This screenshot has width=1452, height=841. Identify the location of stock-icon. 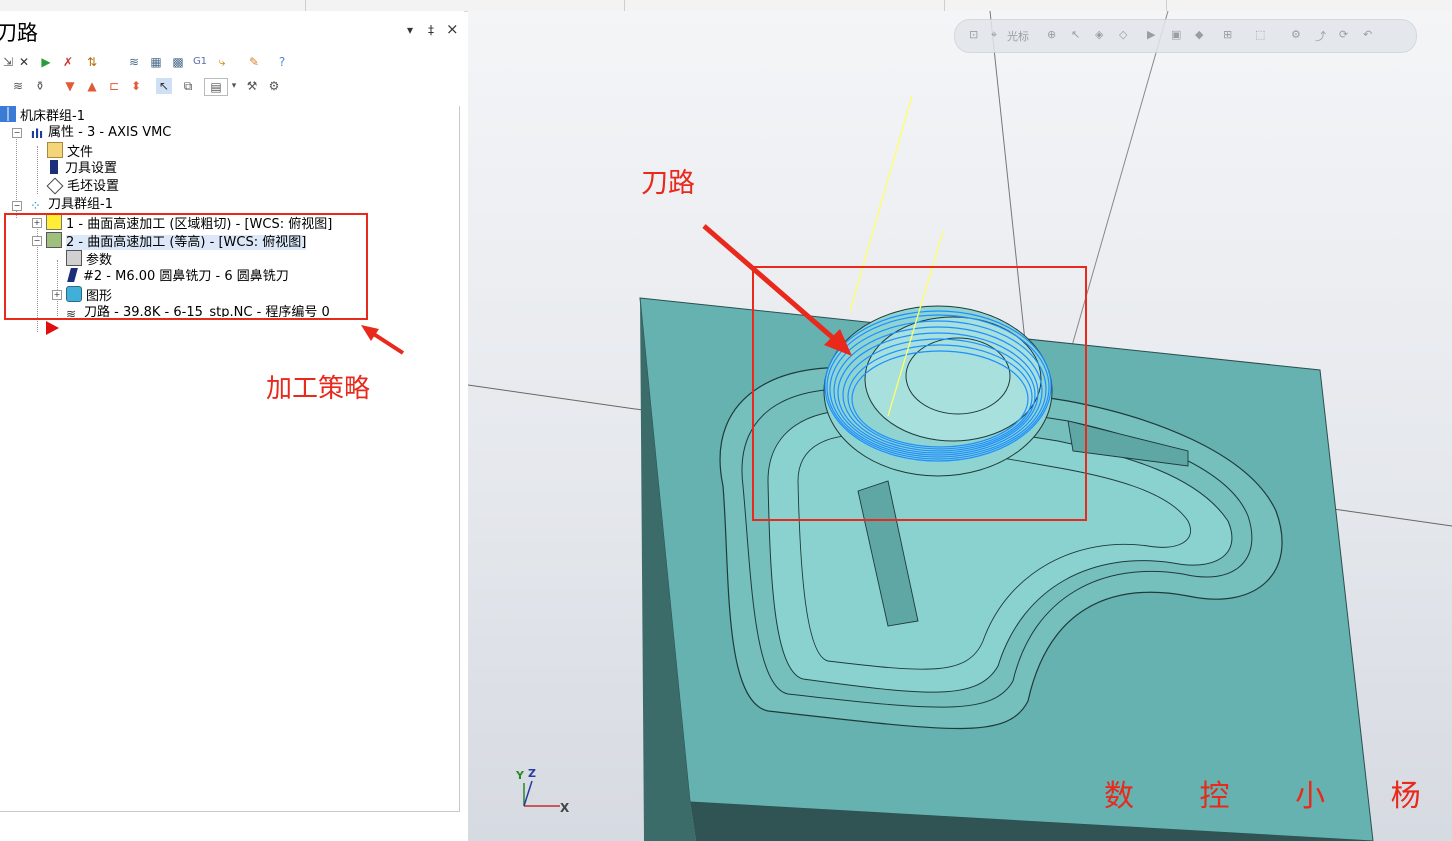
(55, 186).